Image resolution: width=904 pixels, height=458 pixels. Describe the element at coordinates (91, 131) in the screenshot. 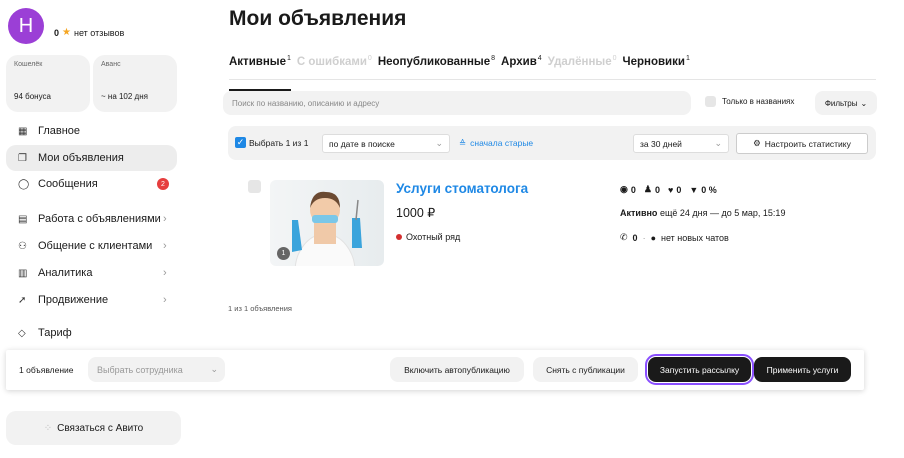

I see `sidebar-item-main: ▦ Главное` at that location.